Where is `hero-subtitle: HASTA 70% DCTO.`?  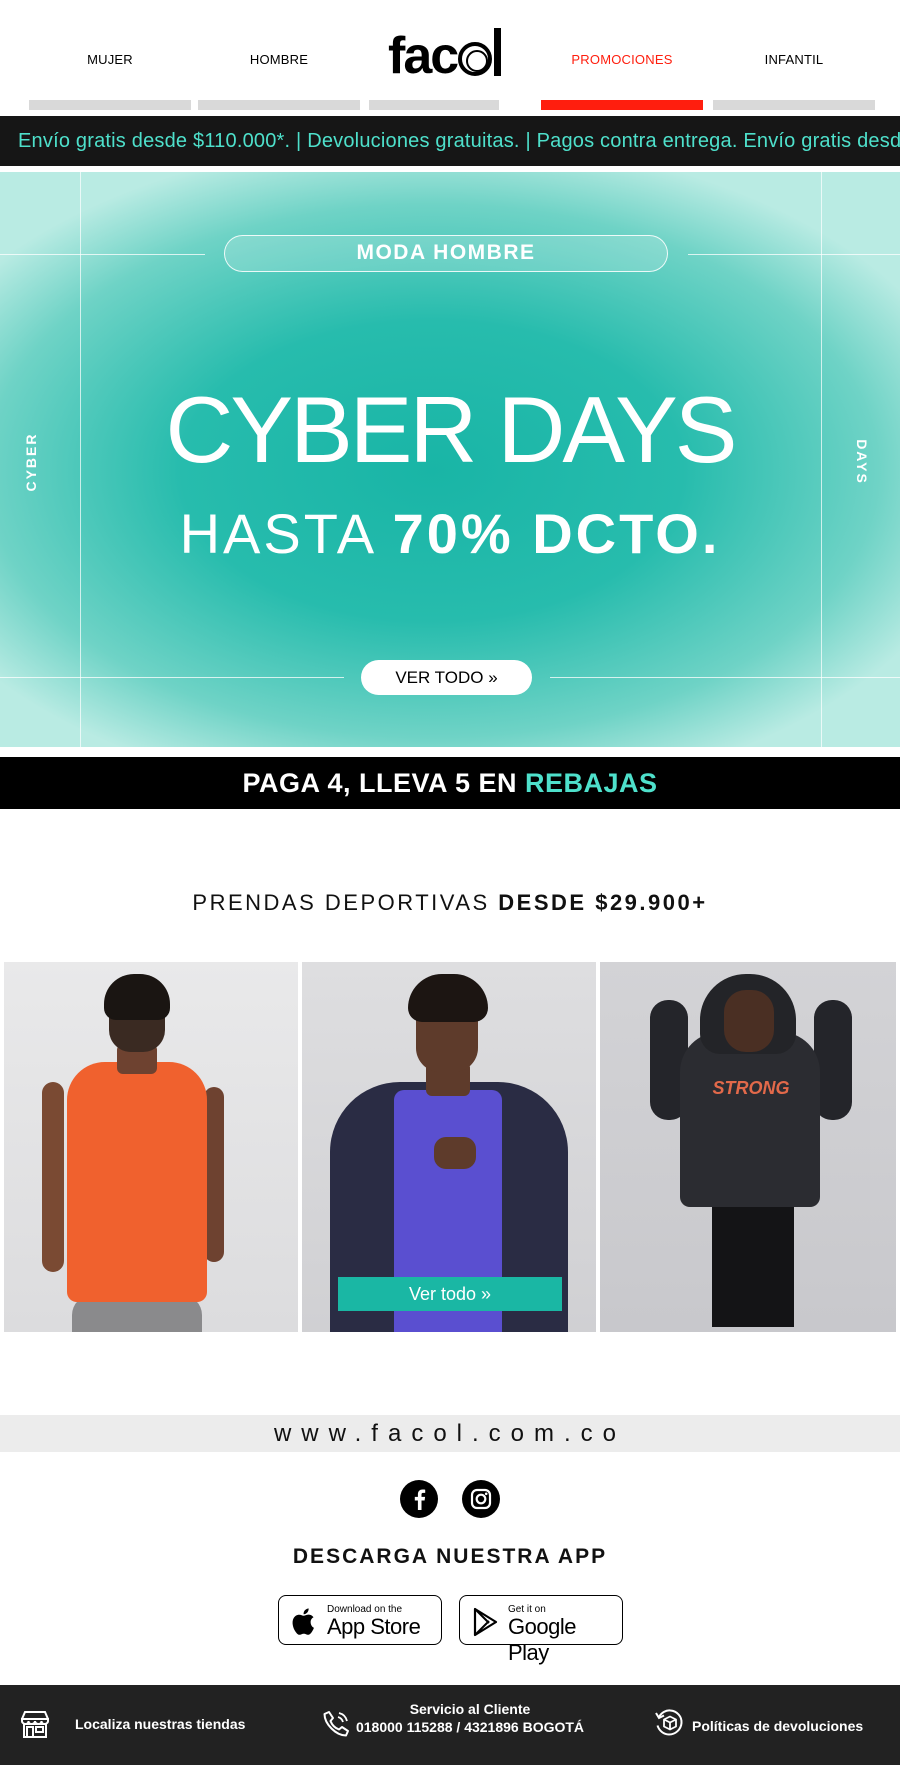 hero-subtitle: HASTA 70% DCTO. is located at coordinates (450, 534).